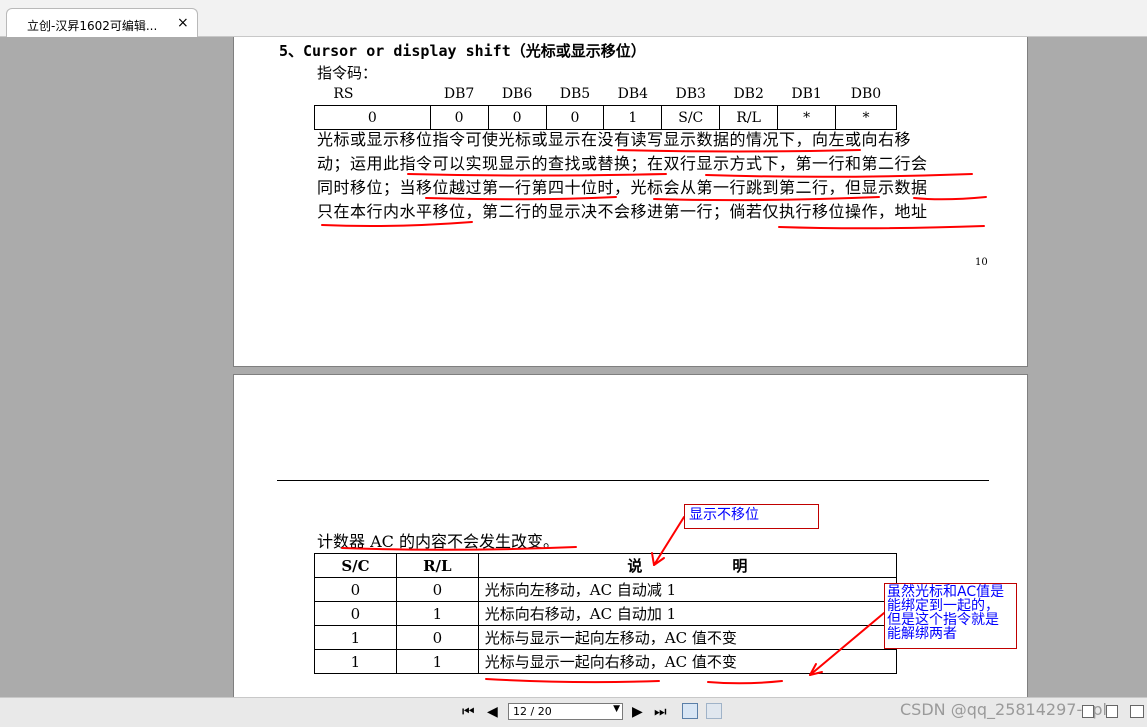 This screenshot has width=1147, height=727. What do you see at coordinates (660, 712) in the screenshot?
I see `last-page-icon: ⏭` at bounding box center [660, 712].